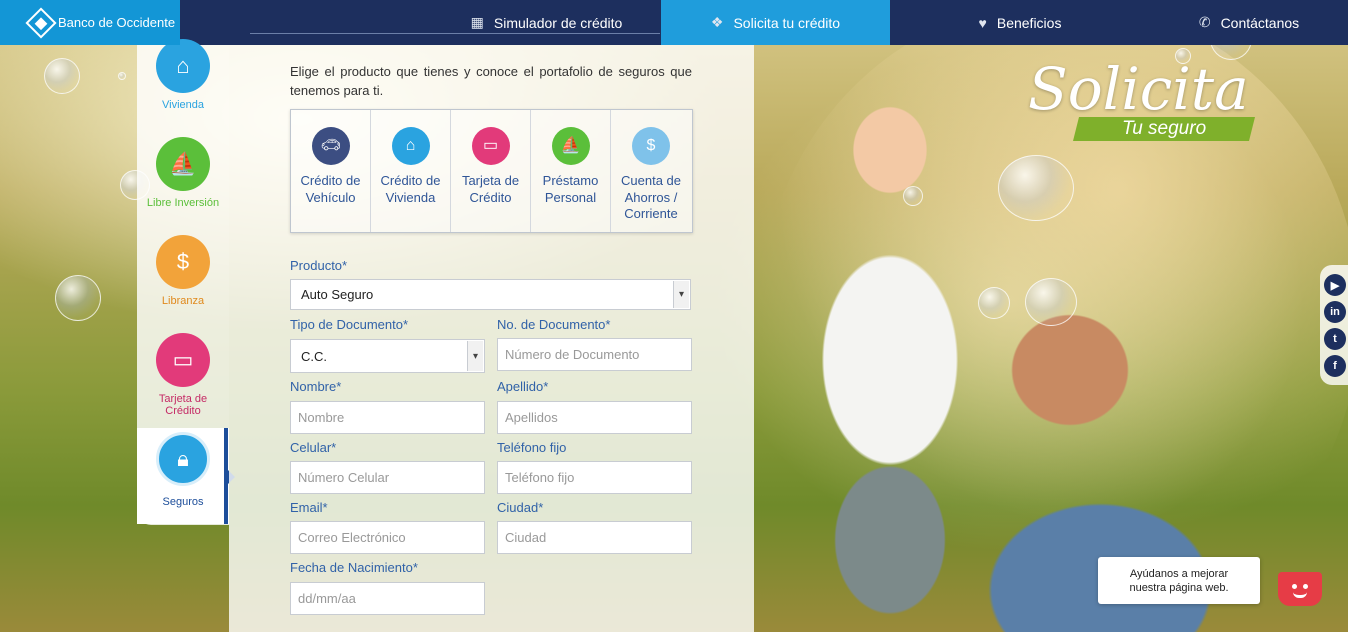 This screenshot has height=632, width=1348. I want to click on sidebar-item-vivienda: ⌂ Vivienda, so click(183, 75).